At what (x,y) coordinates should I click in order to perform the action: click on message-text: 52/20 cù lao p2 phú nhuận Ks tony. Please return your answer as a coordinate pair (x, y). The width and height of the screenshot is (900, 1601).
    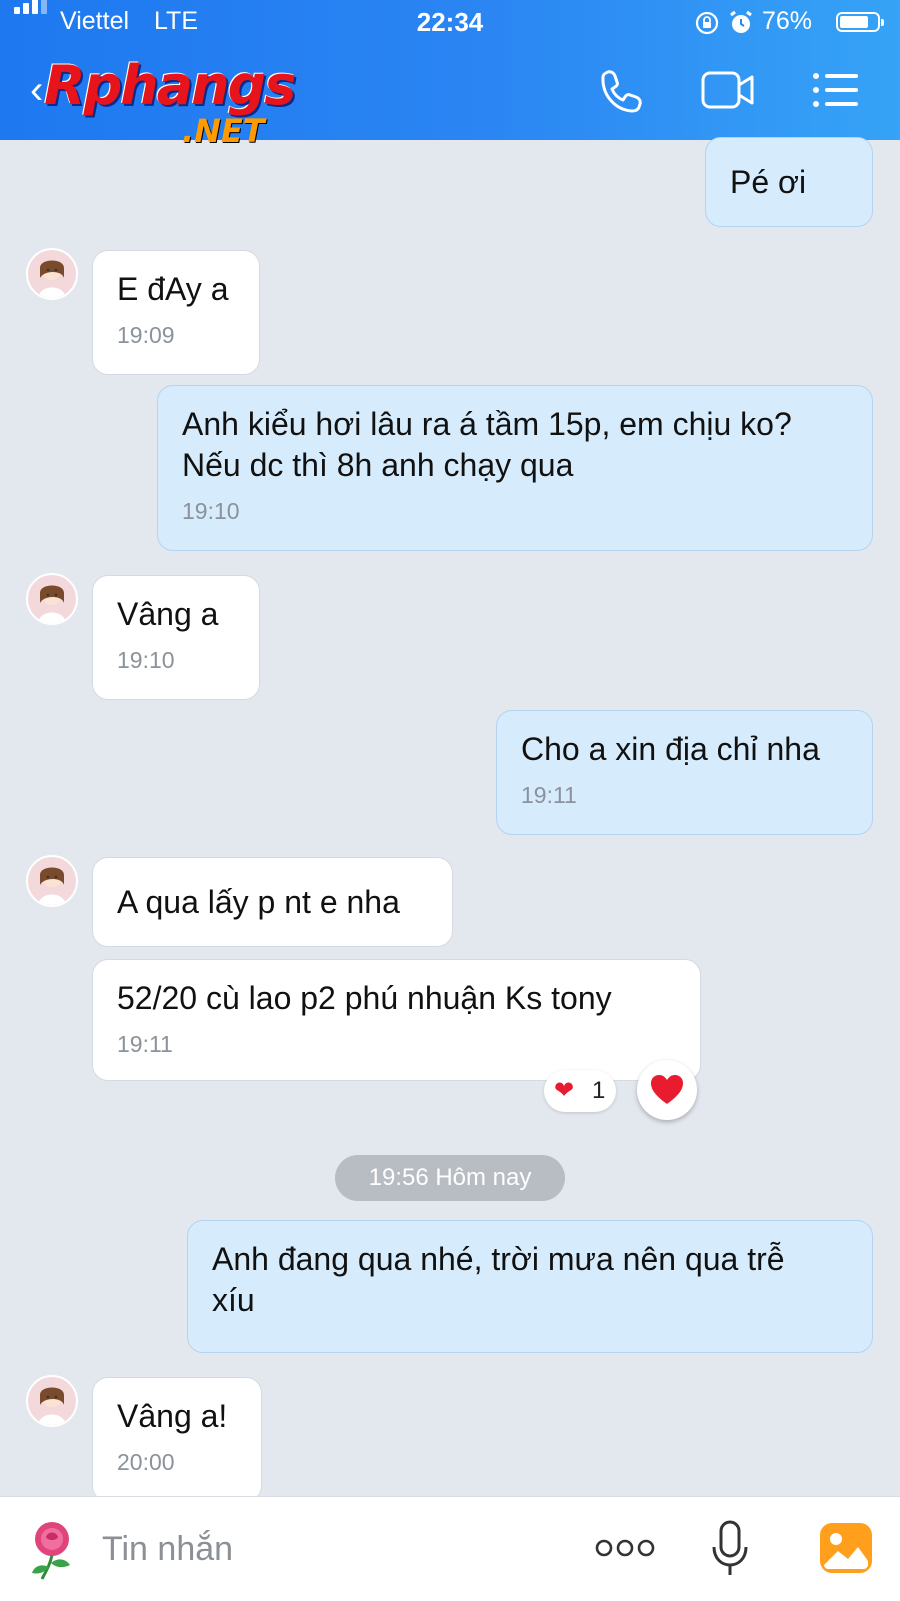
    Looking at the image, I should click on (364, 998).